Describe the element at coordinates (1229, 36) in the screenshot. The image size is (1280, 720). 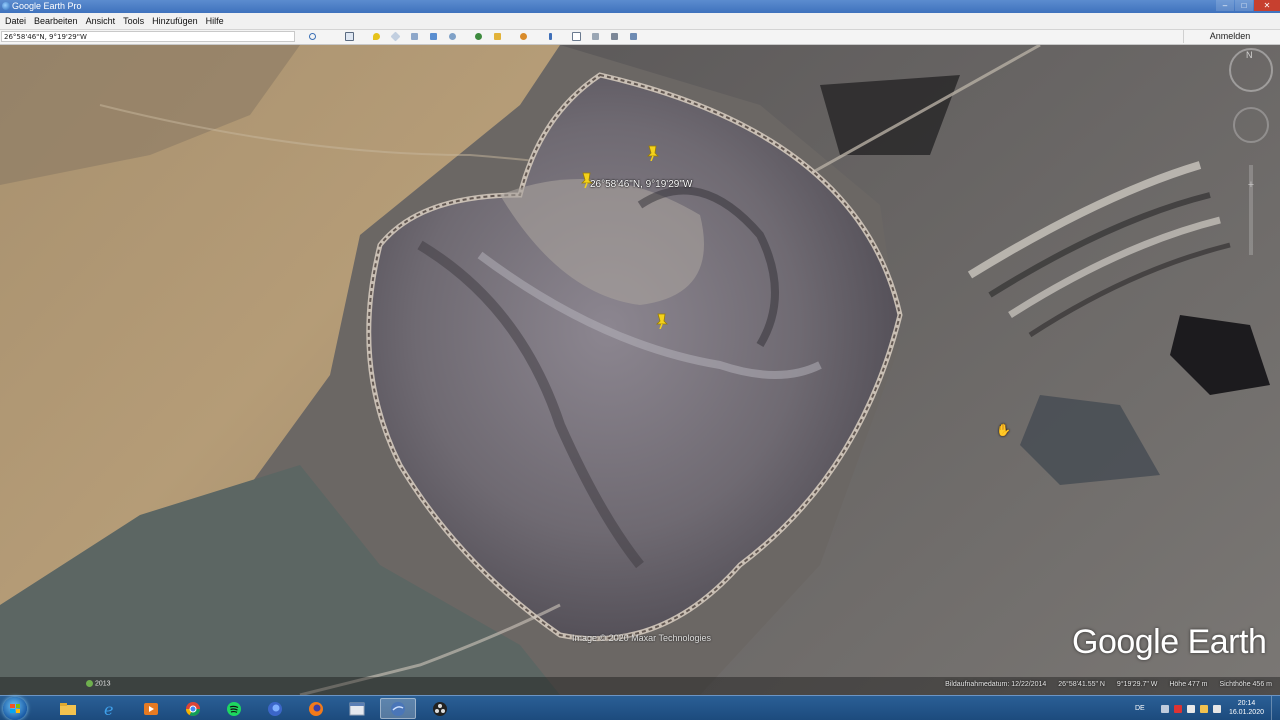
I see `login-button: Anmelden` at that location.